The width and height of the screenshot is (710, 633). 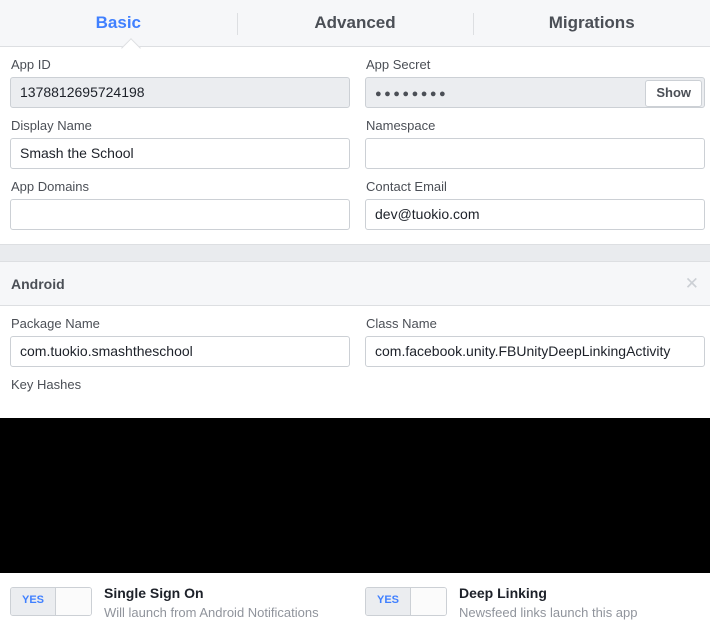 I want to click on display-name-label: Display Name, so click(x=51, y=125).